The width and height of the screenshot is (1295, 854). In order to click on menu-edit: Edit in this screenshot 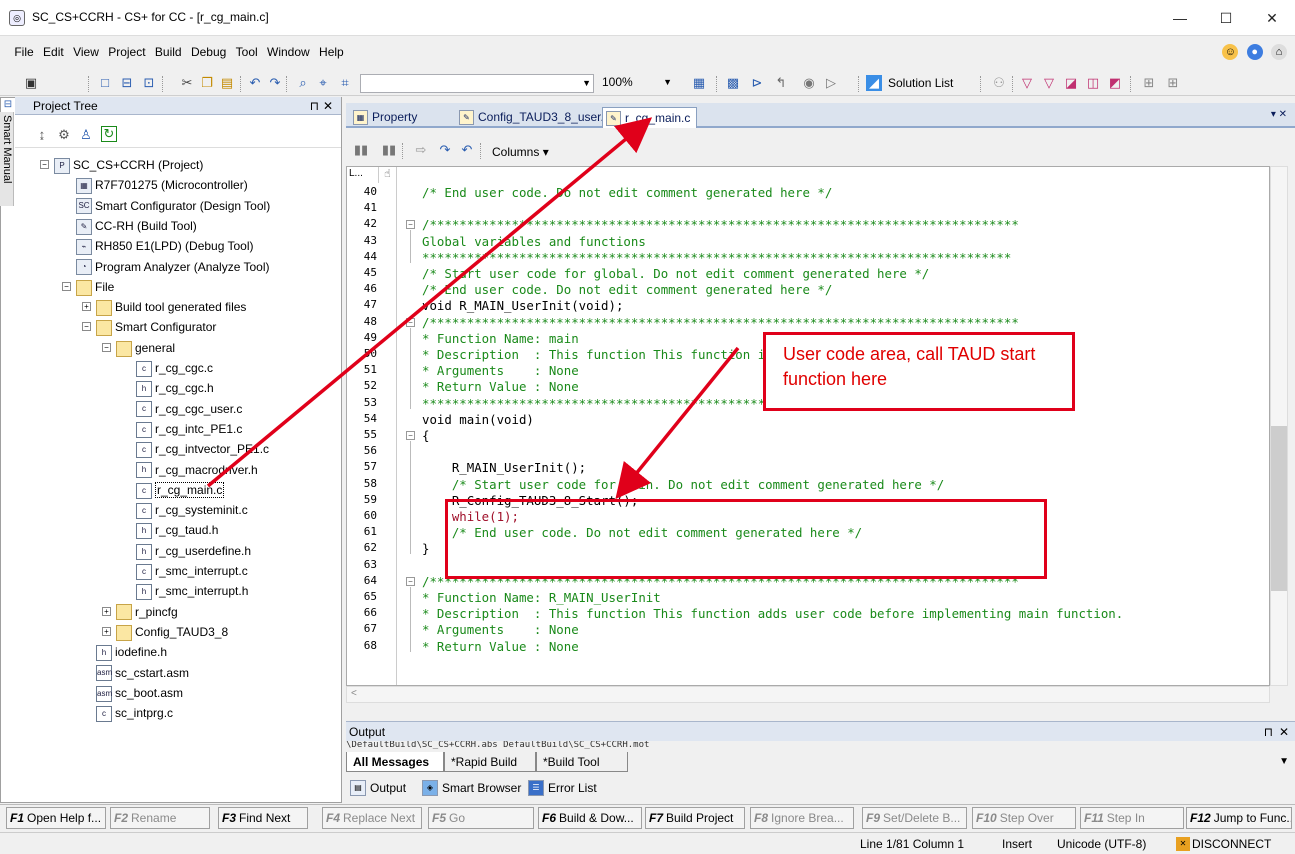, I will do `click(53, 52)`.